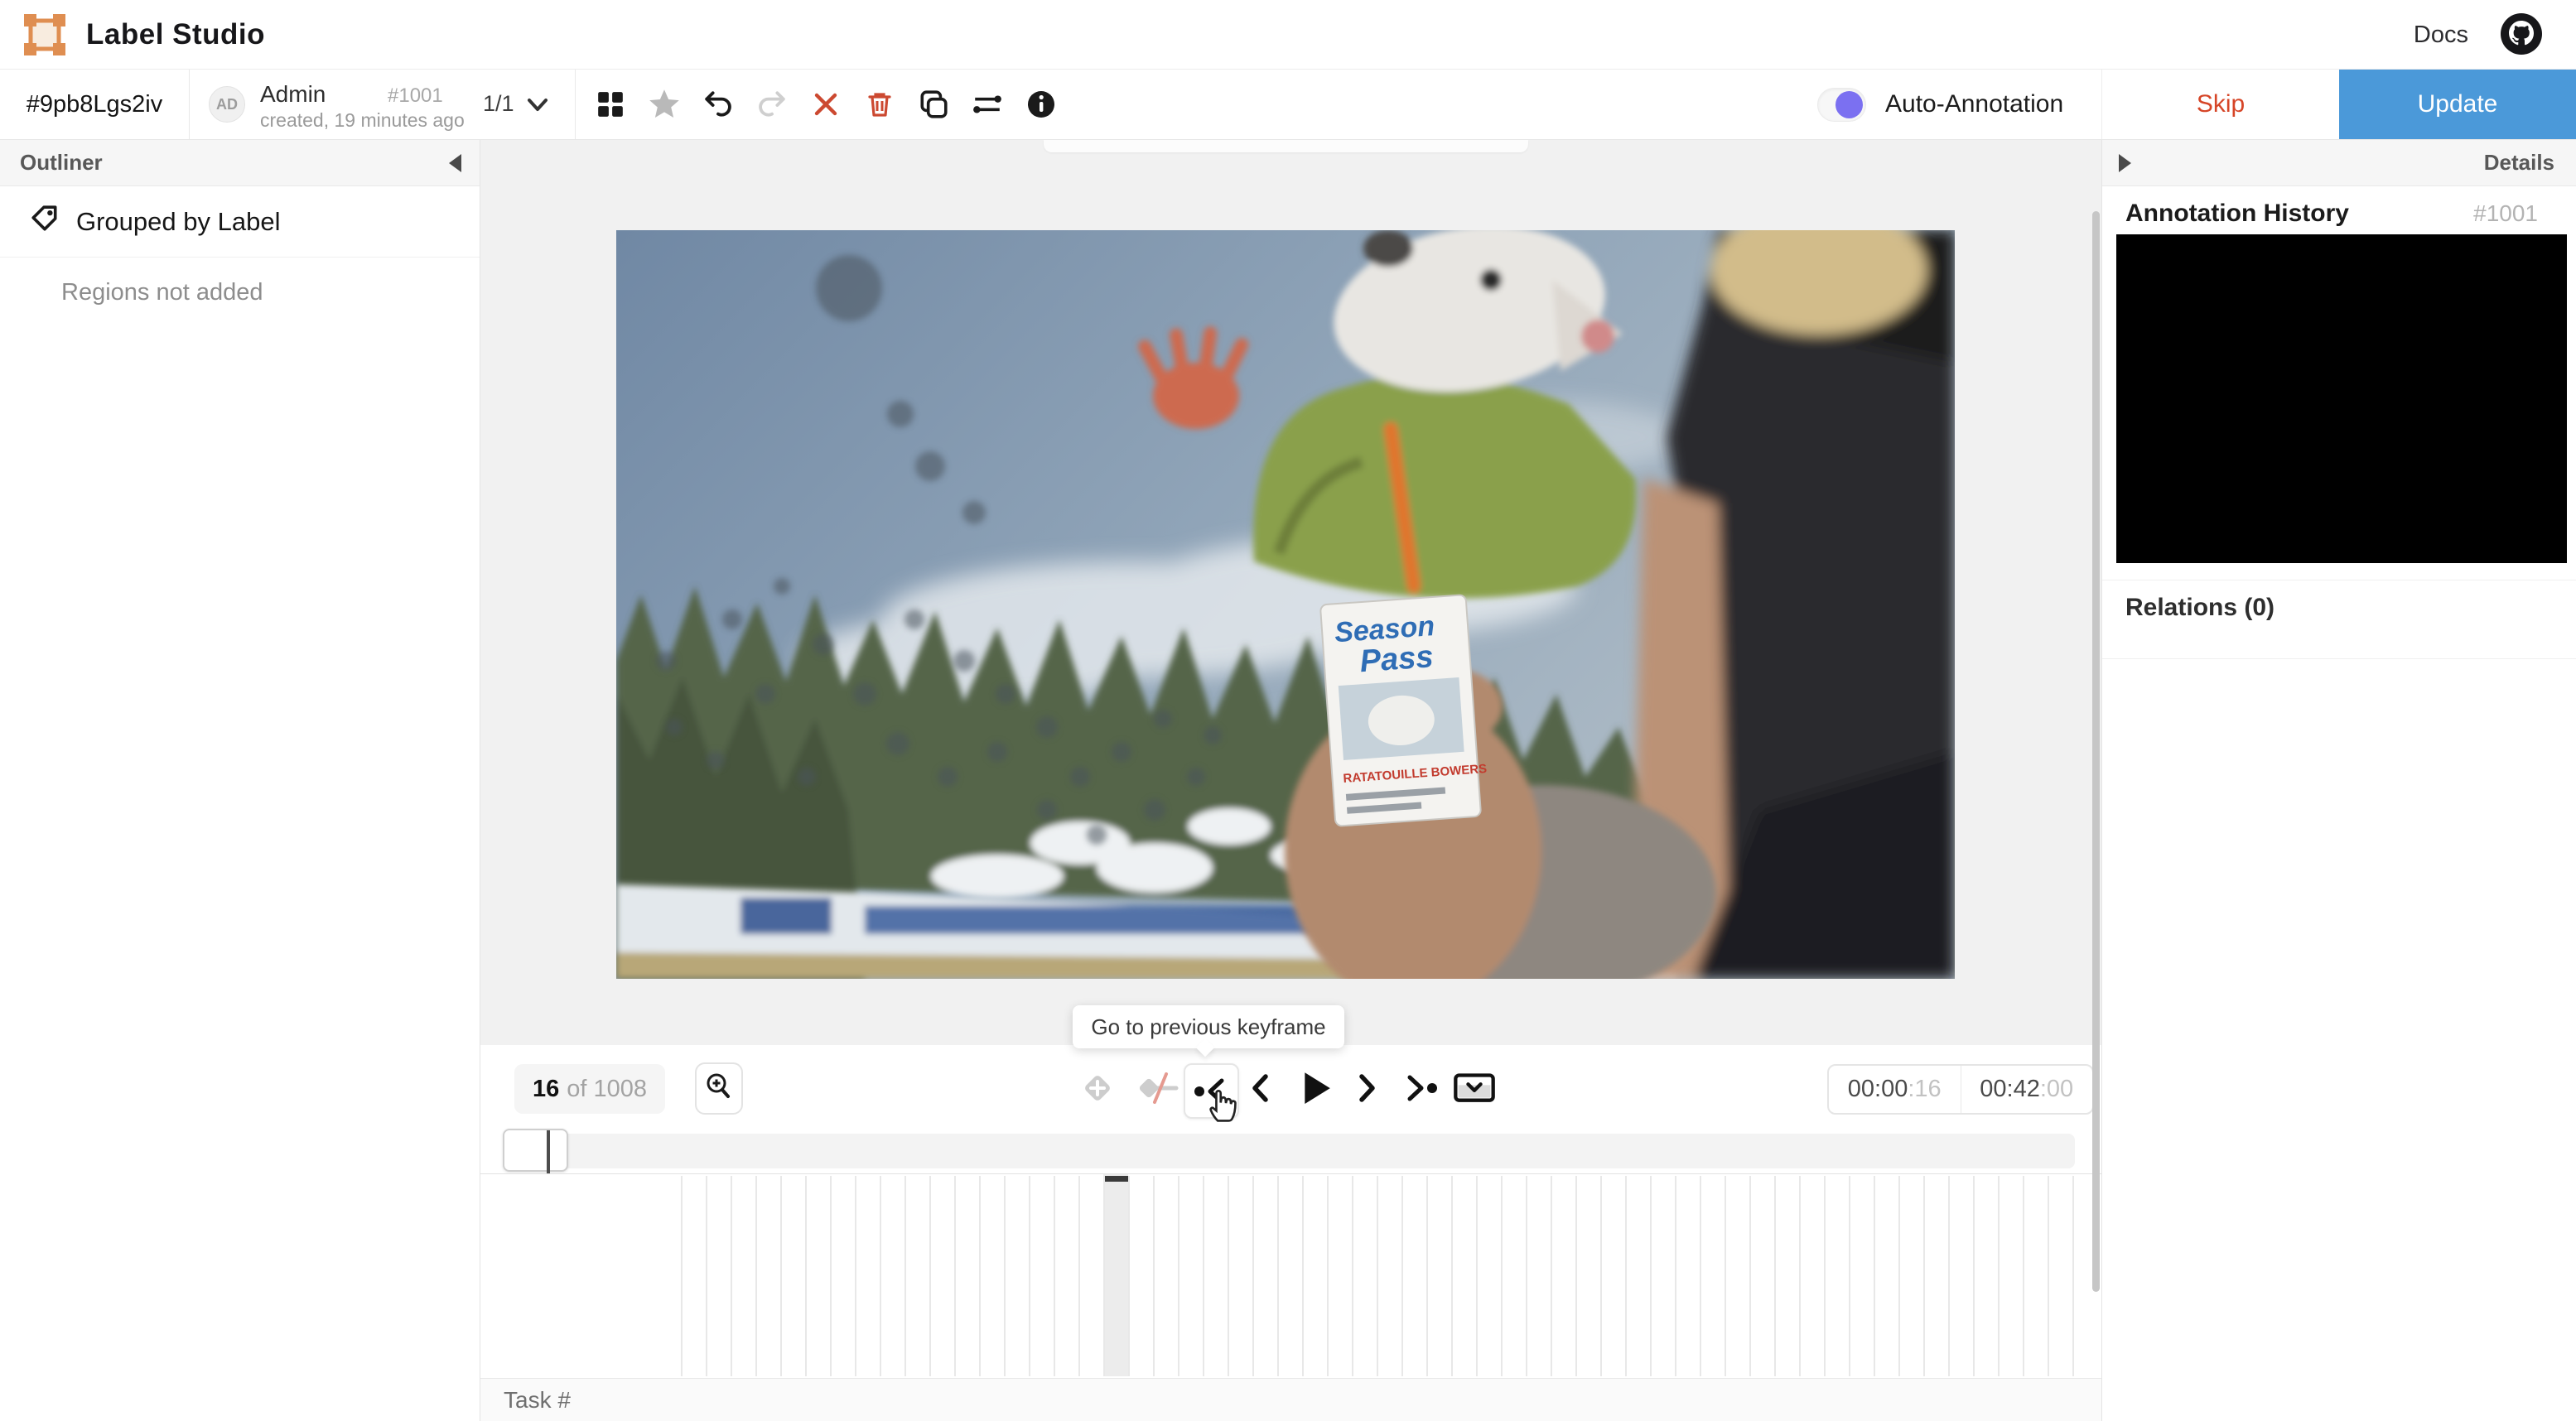  Describe the element at coordinates (2339, 163) in the screenshot. I see `details-header: Details` at that location.